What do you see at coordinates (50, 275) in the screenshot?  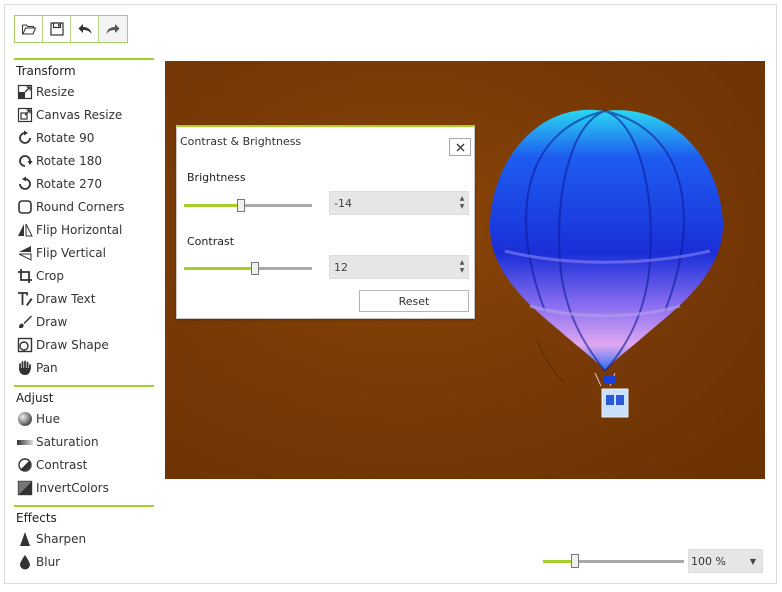 I see `tool-label: Crop` at bounding box center [50, 275].